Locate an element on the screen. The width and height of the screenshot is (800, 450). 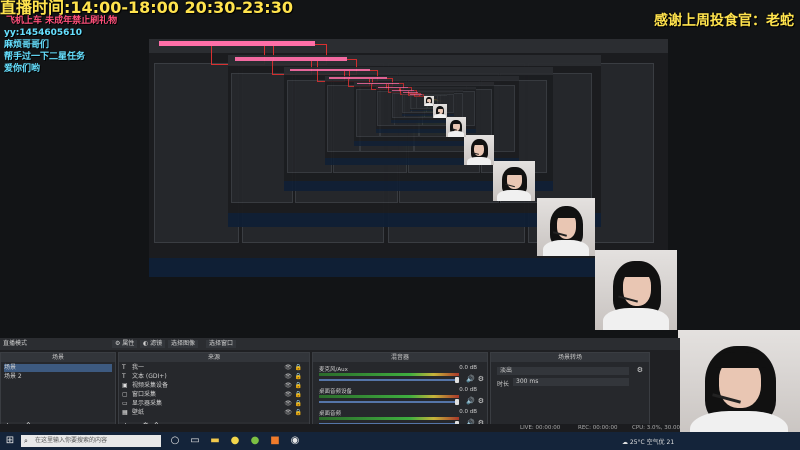
filters-button: ◐ 滤镜 is located at coordinates (153, 344).